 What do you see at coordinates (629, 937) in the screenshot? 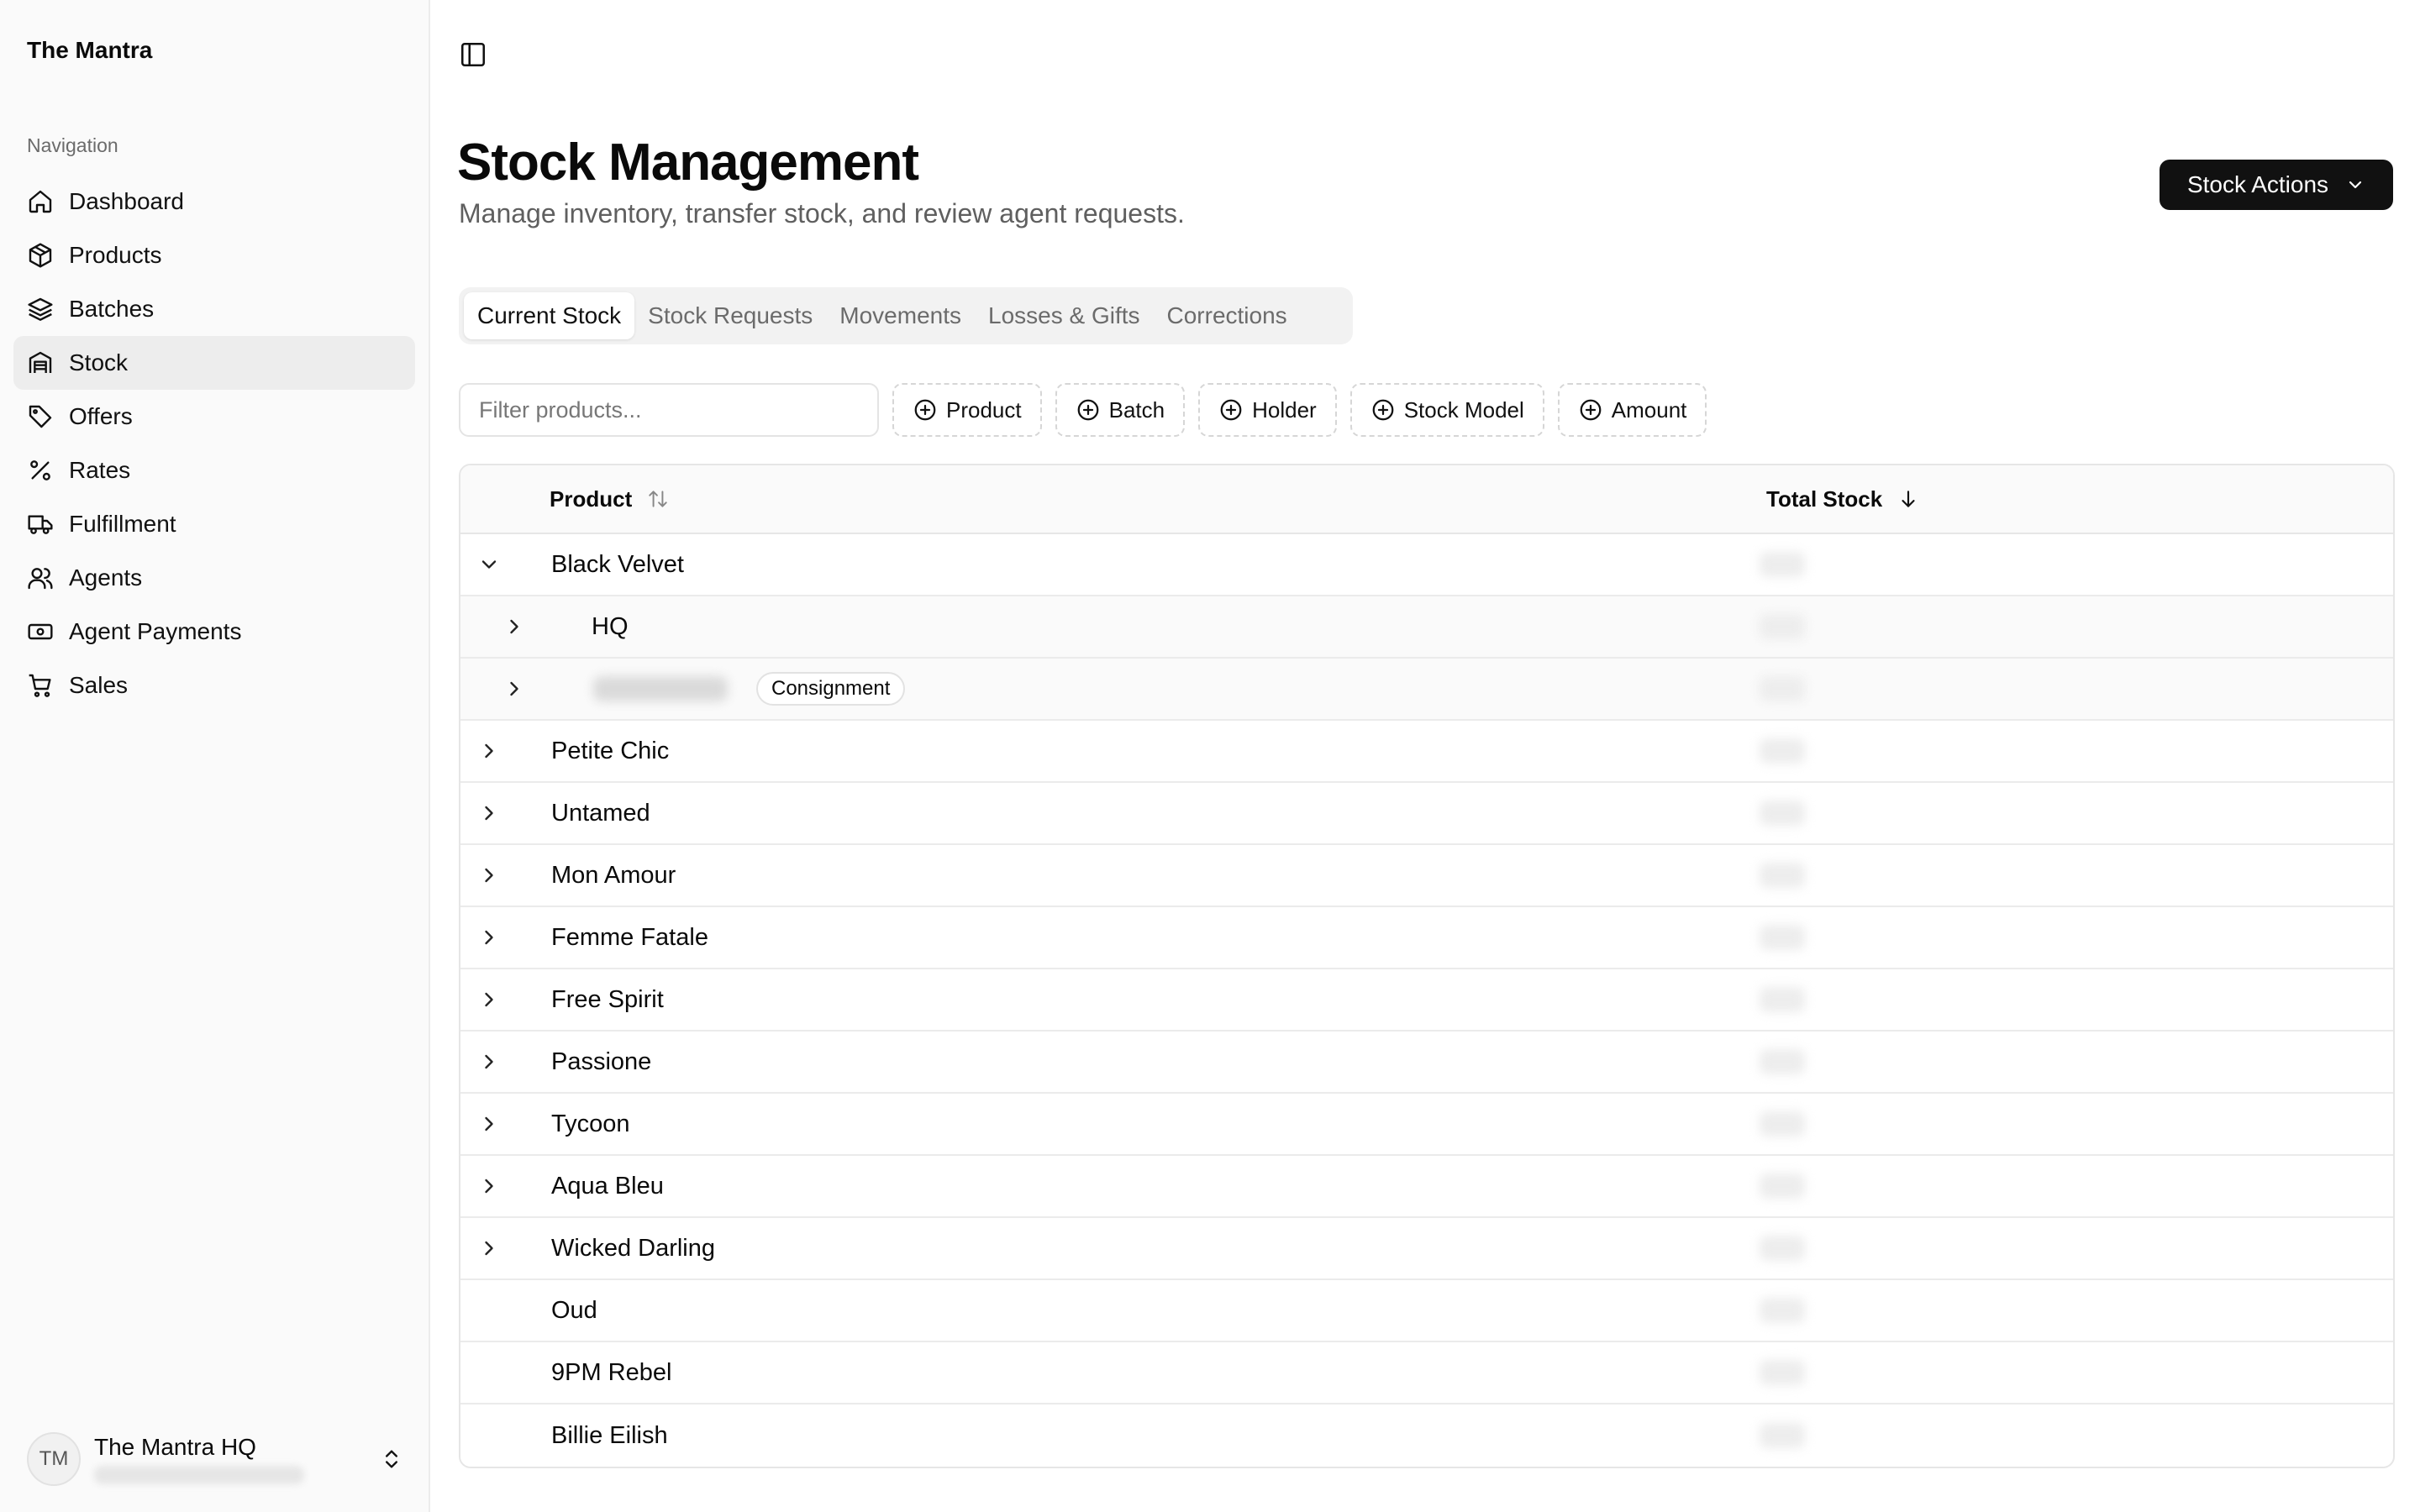
I see `product-name: Femme Fatale` at bounding box center [629, 937].